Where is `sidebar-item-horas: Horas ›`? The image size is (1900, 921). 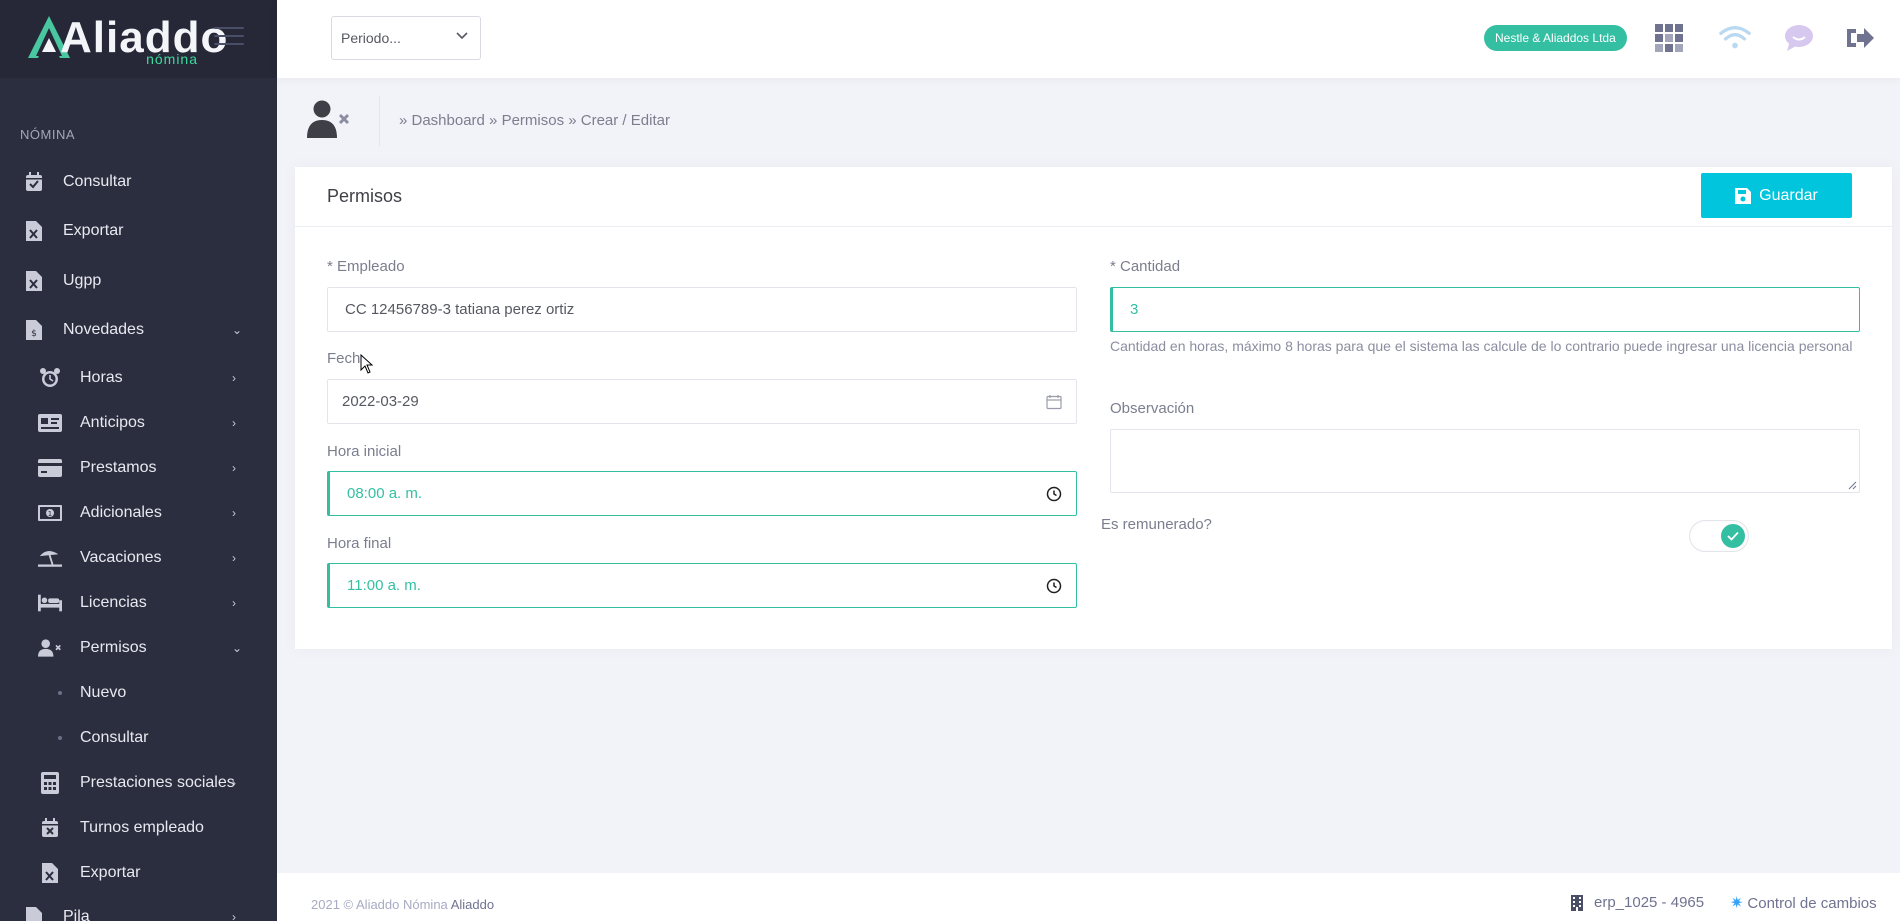 sidebar-item-horas: Horas › is located at coordinates (138, 378).